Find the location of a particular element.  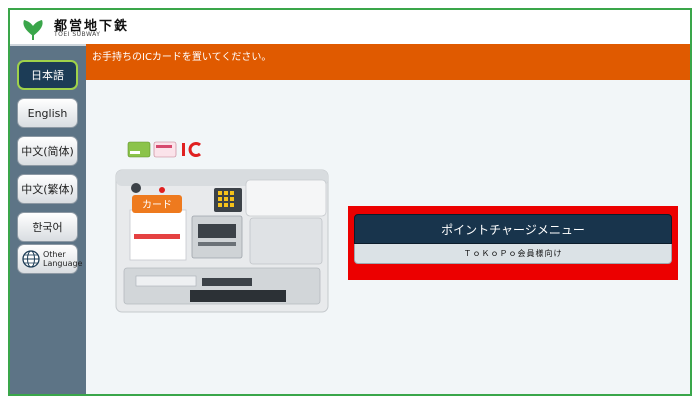

language-button-japanese: 日本語 is located at coordinates (47, 75).